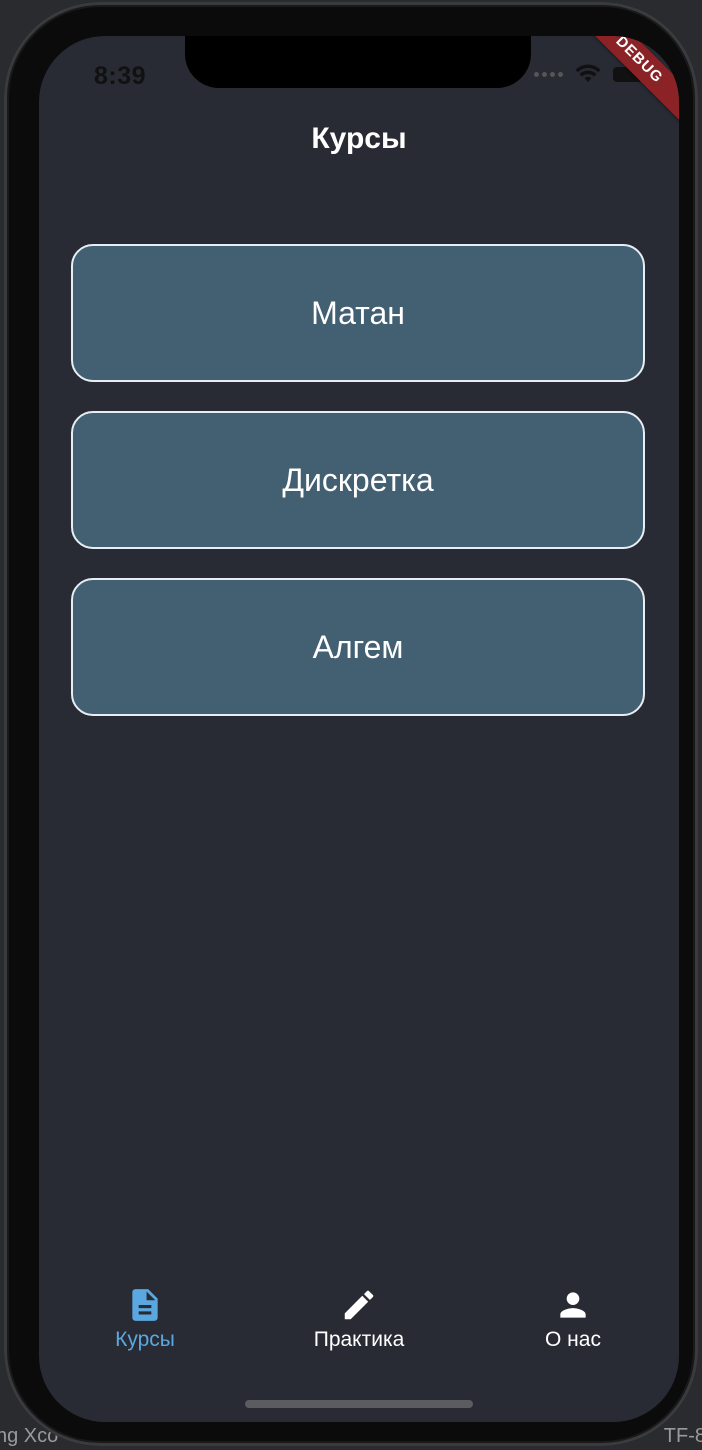 This screenshot has height=1450, width=702. Describe the element at coordinates (358, 62) in the screenshot. I see `notch` at that location.